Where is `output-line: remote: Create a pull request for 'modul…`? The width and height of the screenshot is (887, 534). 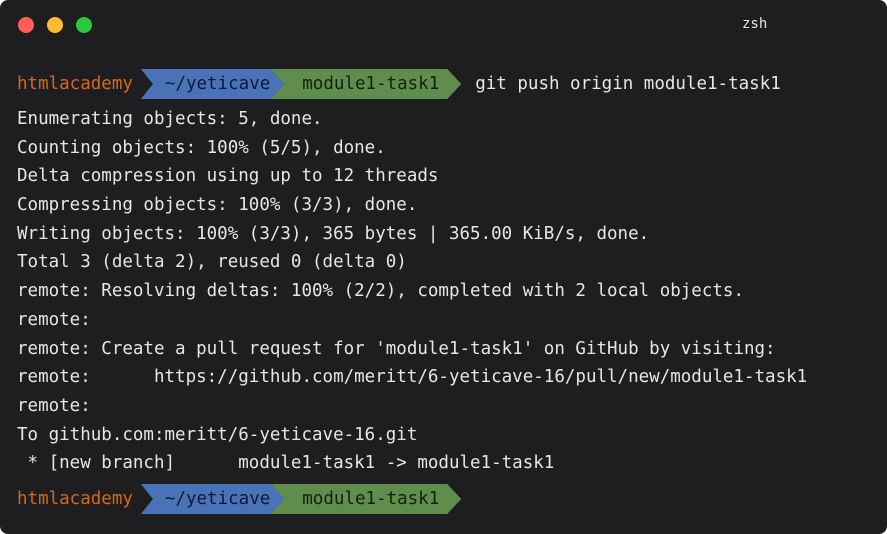
output-line: remote: Create a pull request for 'modul… is located at coordinates (396, 348).